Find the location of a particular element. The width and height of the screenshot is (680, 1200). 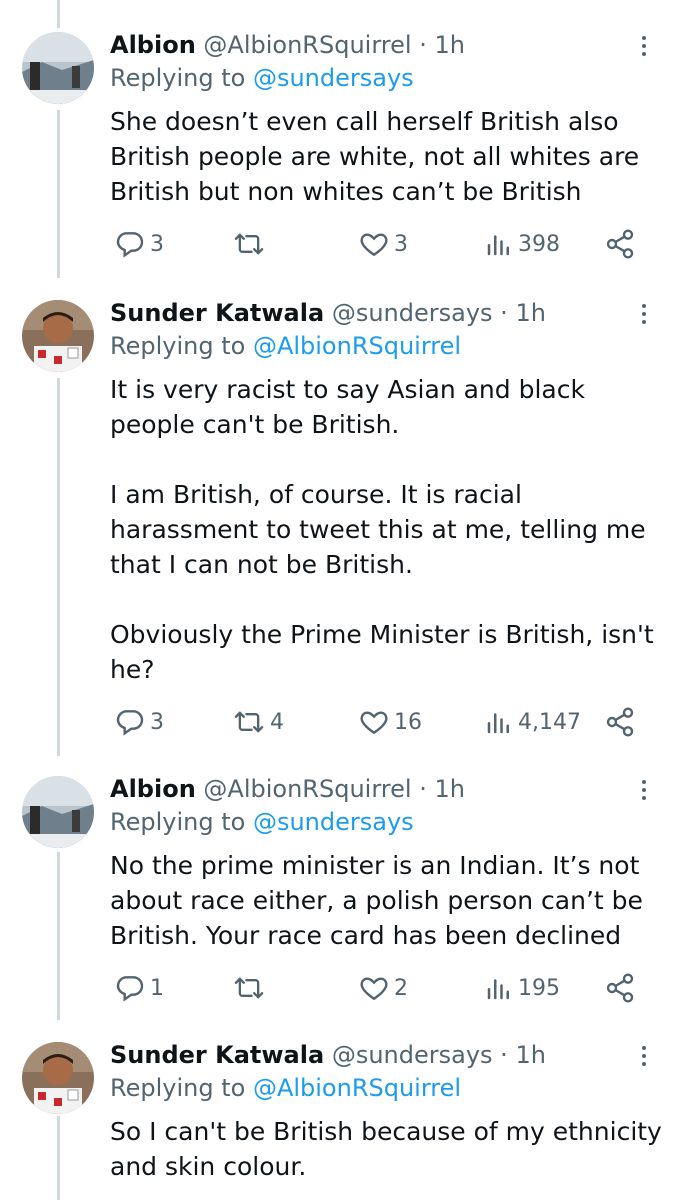

retweet-count: 4 is located at coordinates (277, 722).